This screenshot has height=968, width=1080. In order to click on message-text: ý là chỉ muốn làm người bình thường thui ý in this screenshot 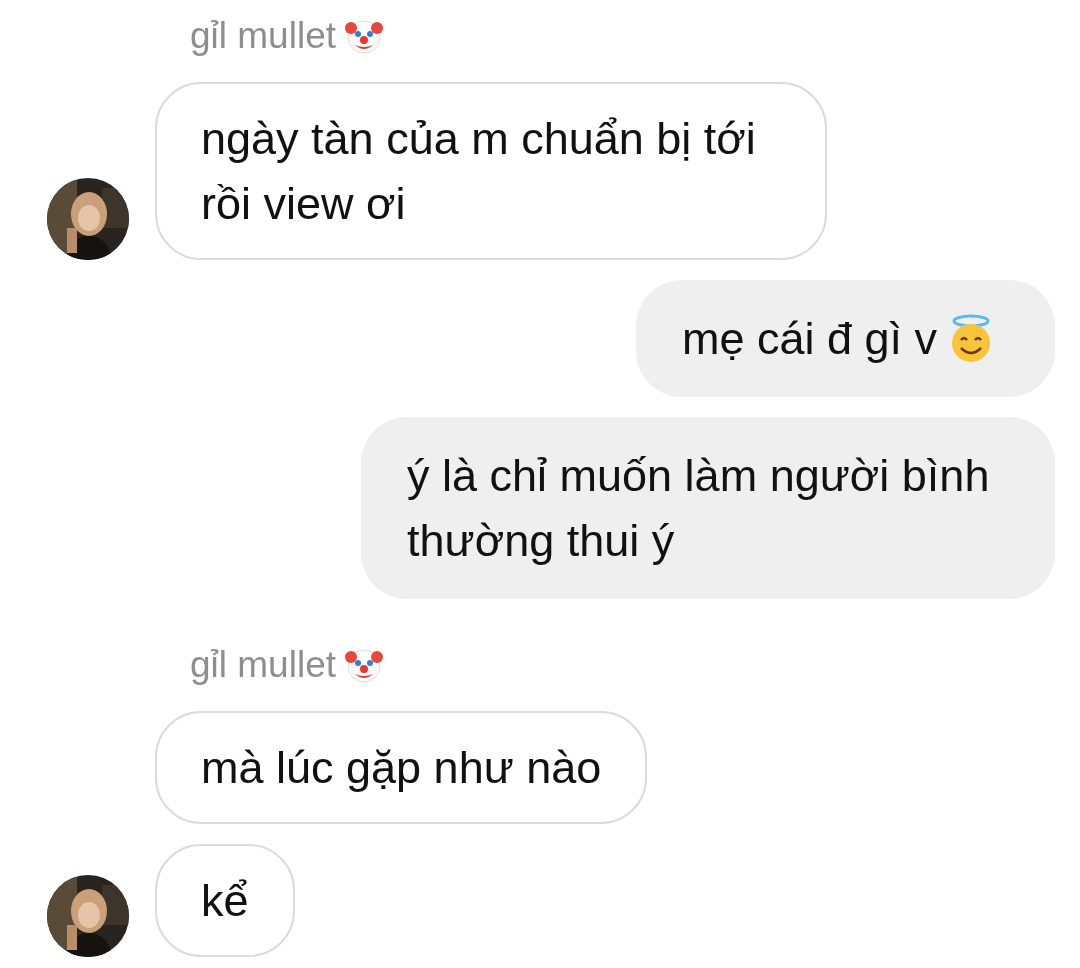, I will do `click(699, 508)`.